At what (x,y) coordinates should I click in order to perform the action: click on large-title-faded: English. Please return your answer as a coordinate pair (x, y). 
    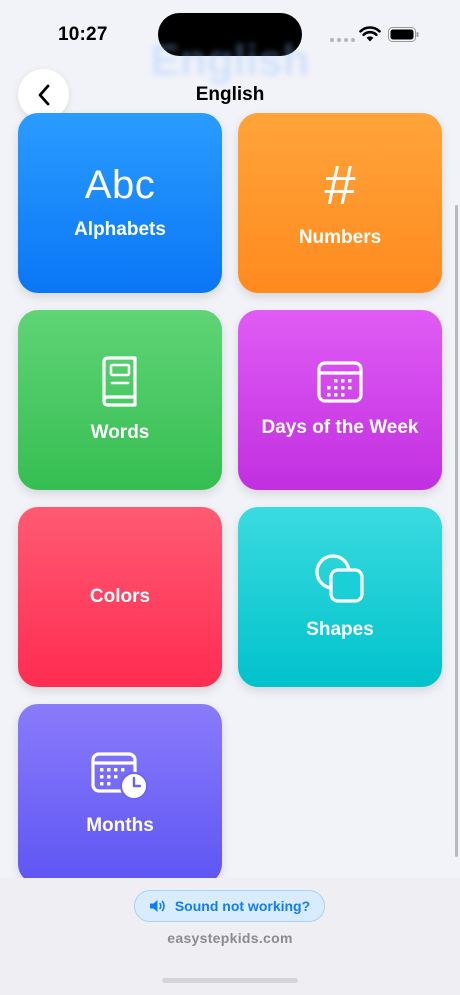
    Looking at the image, I should click on (230, 60).